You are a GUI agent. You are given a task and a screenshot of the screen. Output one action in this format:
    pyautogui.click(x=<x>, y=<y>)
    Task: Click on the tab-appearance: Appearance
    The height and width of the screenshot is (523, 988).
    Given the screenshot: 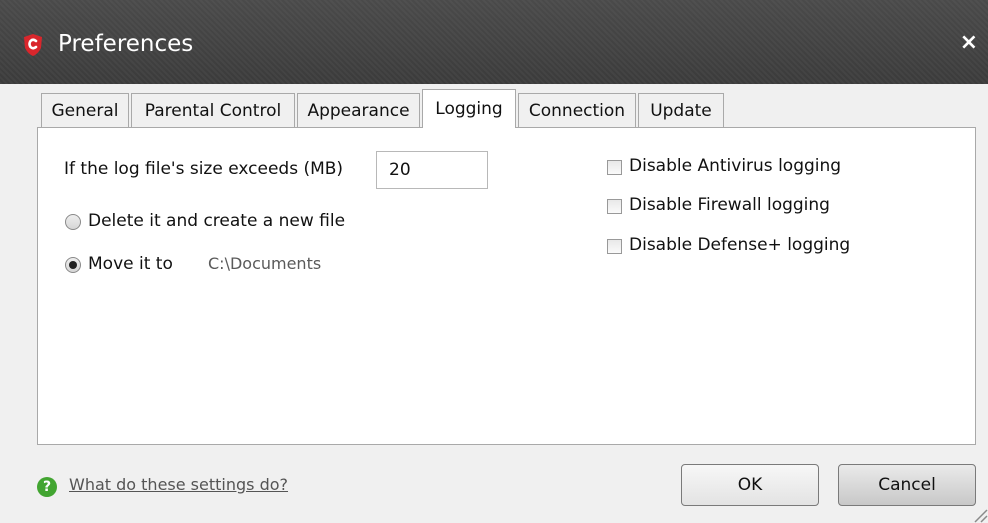 What is the action you would take?
    pyautogui.click(x=358, y=110)
    